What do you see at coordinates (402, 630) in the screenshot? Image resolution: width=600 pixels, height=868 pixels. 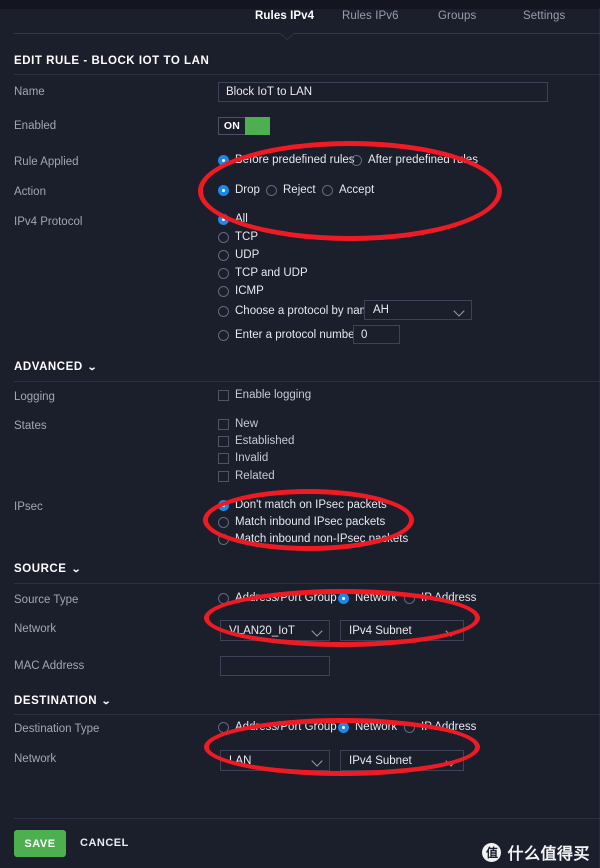 I see `source-subnet-select: IPv4 Subnet` at bounding box center [402, 630].